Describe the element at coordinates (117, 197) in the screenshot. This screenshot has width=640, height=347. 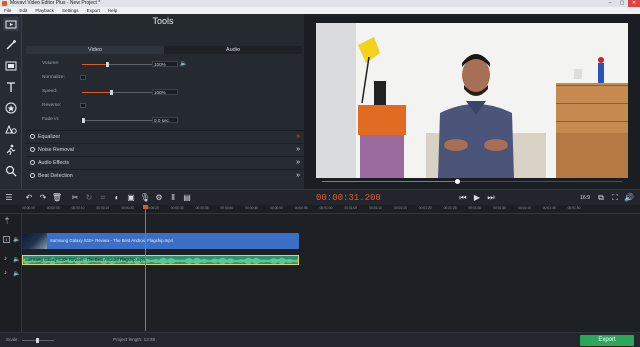
I see `color-adjust-icon: ◐` at that location.